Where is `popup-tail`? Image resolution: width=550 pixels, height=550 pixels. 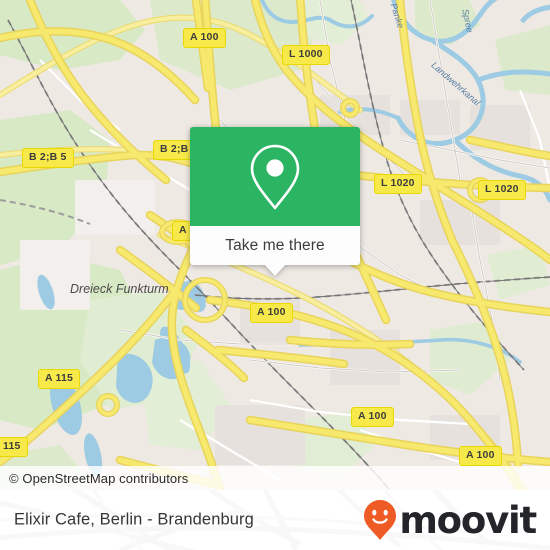
popup-tail is located at coordinates (275, 270).